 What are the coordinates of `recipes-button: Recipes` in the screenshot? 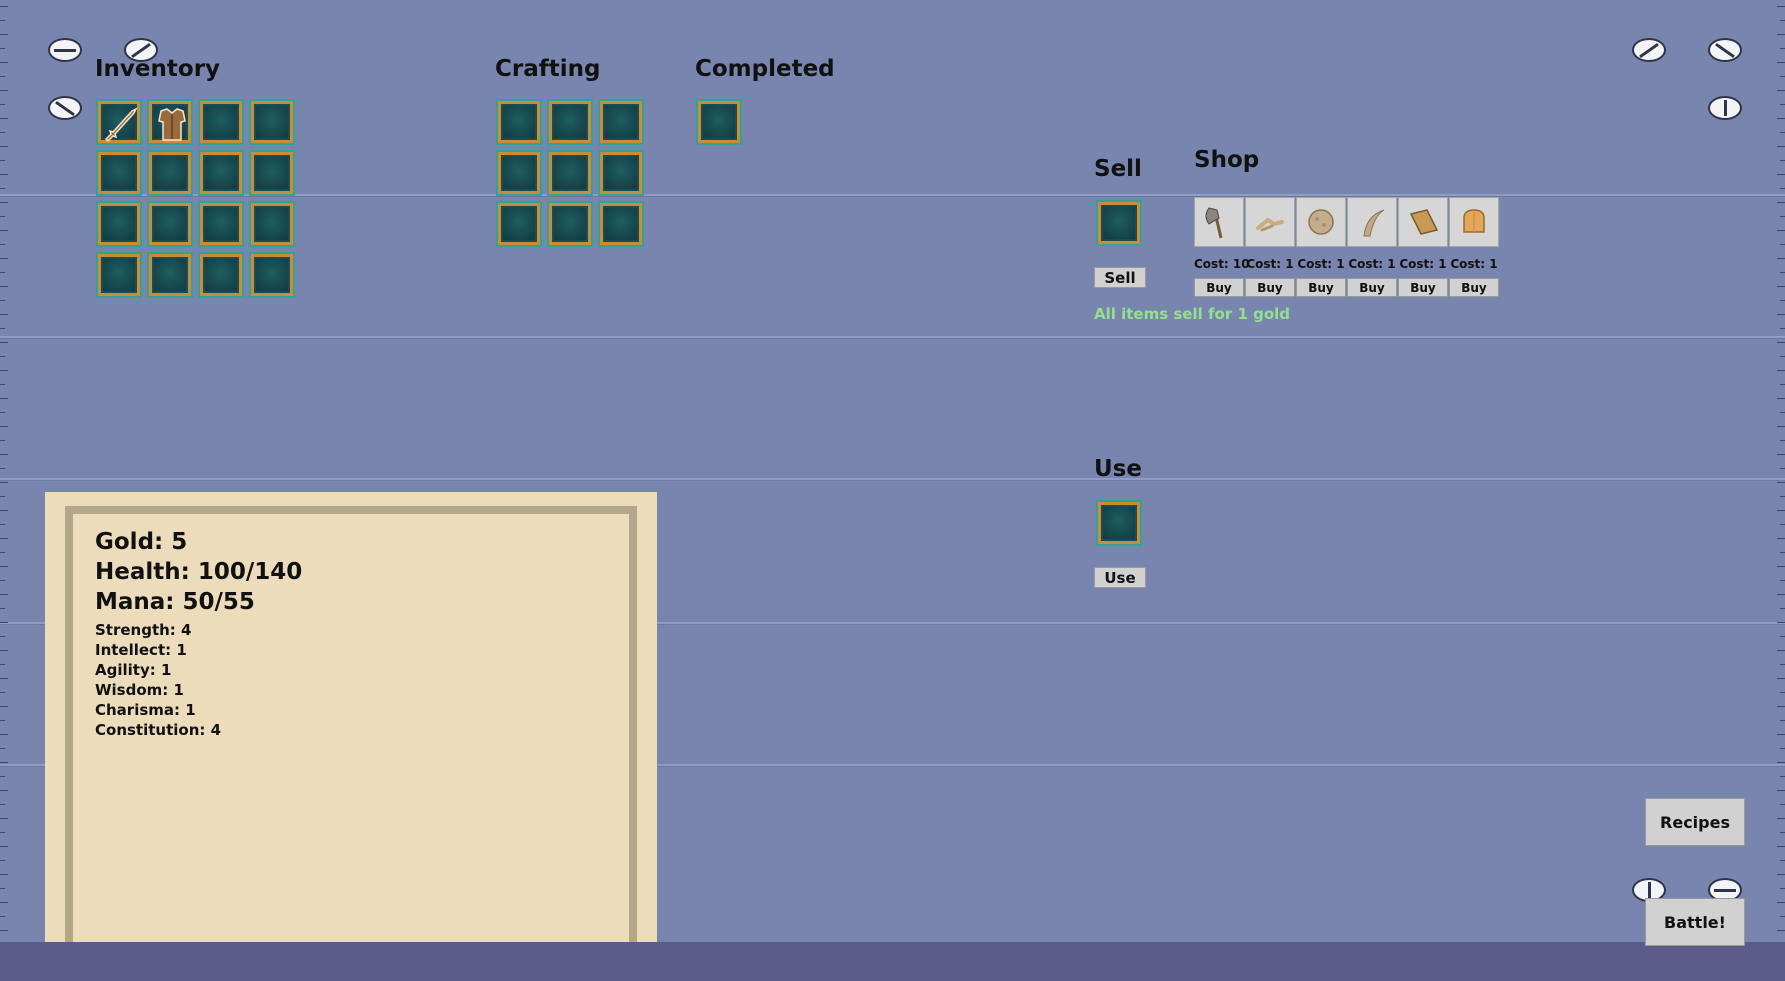 It's located at (1695, 822).